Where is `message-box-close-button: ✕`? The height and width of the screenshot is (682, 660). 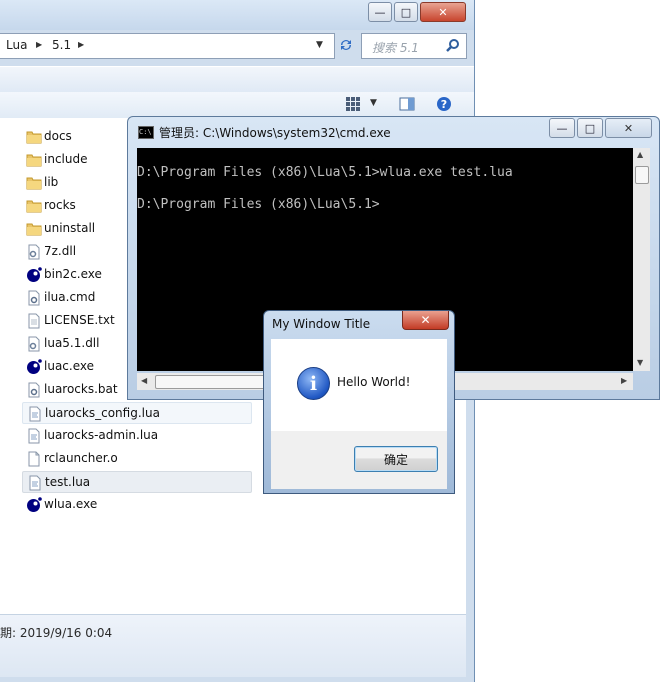
message-box-close-button: ✕ is located at coordinates (425, 320).